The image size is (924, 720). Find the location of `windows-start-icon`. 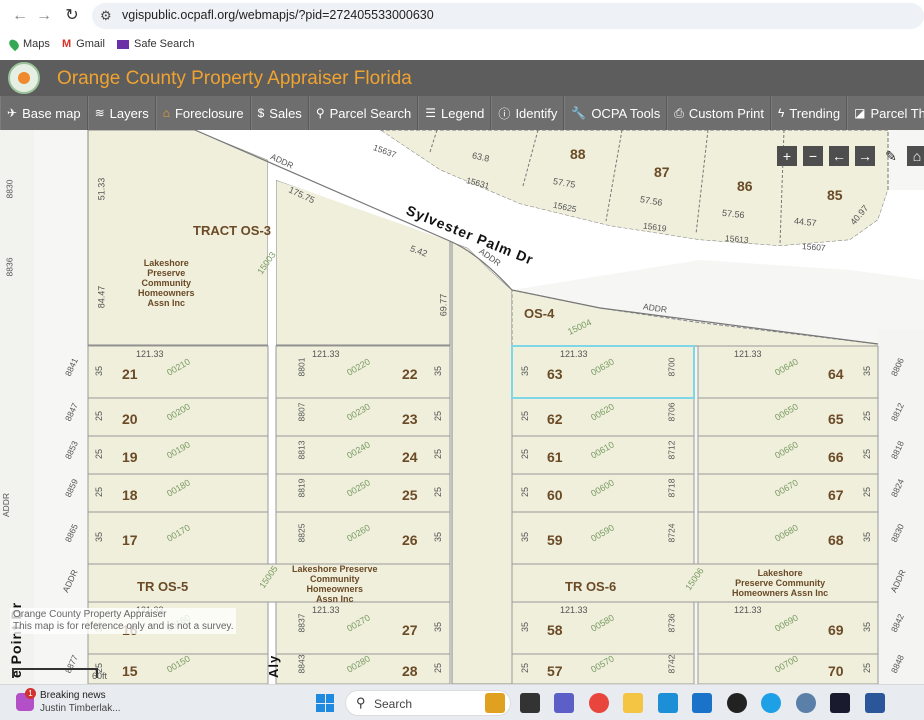

windows-start-icon is located at coordinates (325, 703).